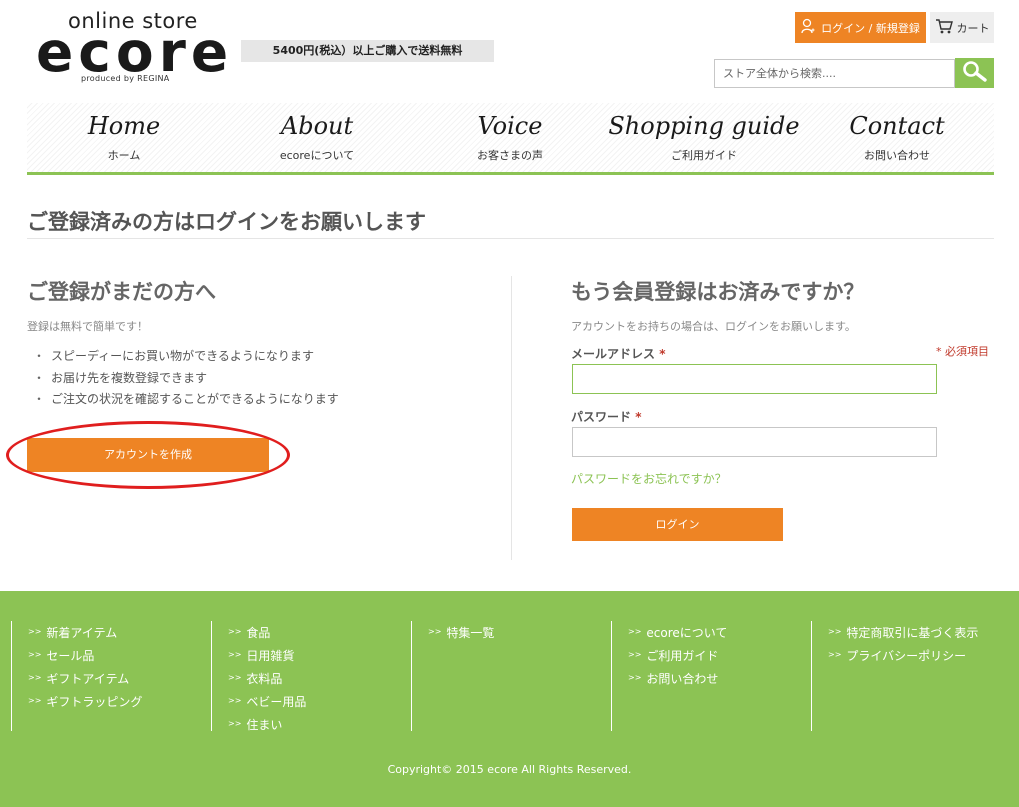 The width and height of the screenshot is (1019, 807). What do you see at coordinates (135, 52) in the screenshot?
I see `logo-wordmark: ecore` at bounding box center [135, 52].